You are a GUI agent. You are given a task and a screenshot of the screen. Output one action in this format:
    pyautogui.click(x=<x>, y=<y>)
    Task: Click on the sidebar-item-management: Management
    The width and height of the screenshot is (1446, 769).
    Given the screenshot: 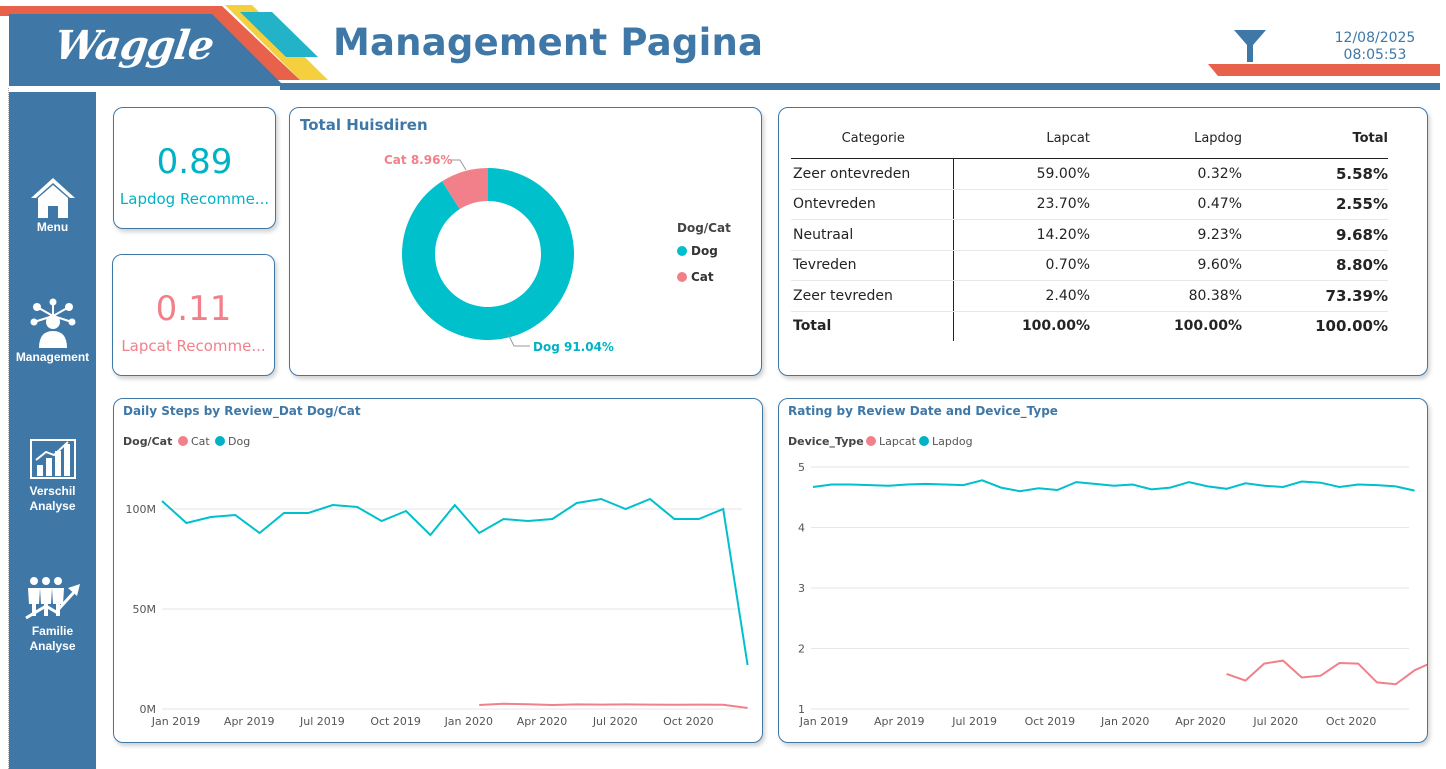 What is the action you would take?
    pyautogui.click(x=52, y=331)
    